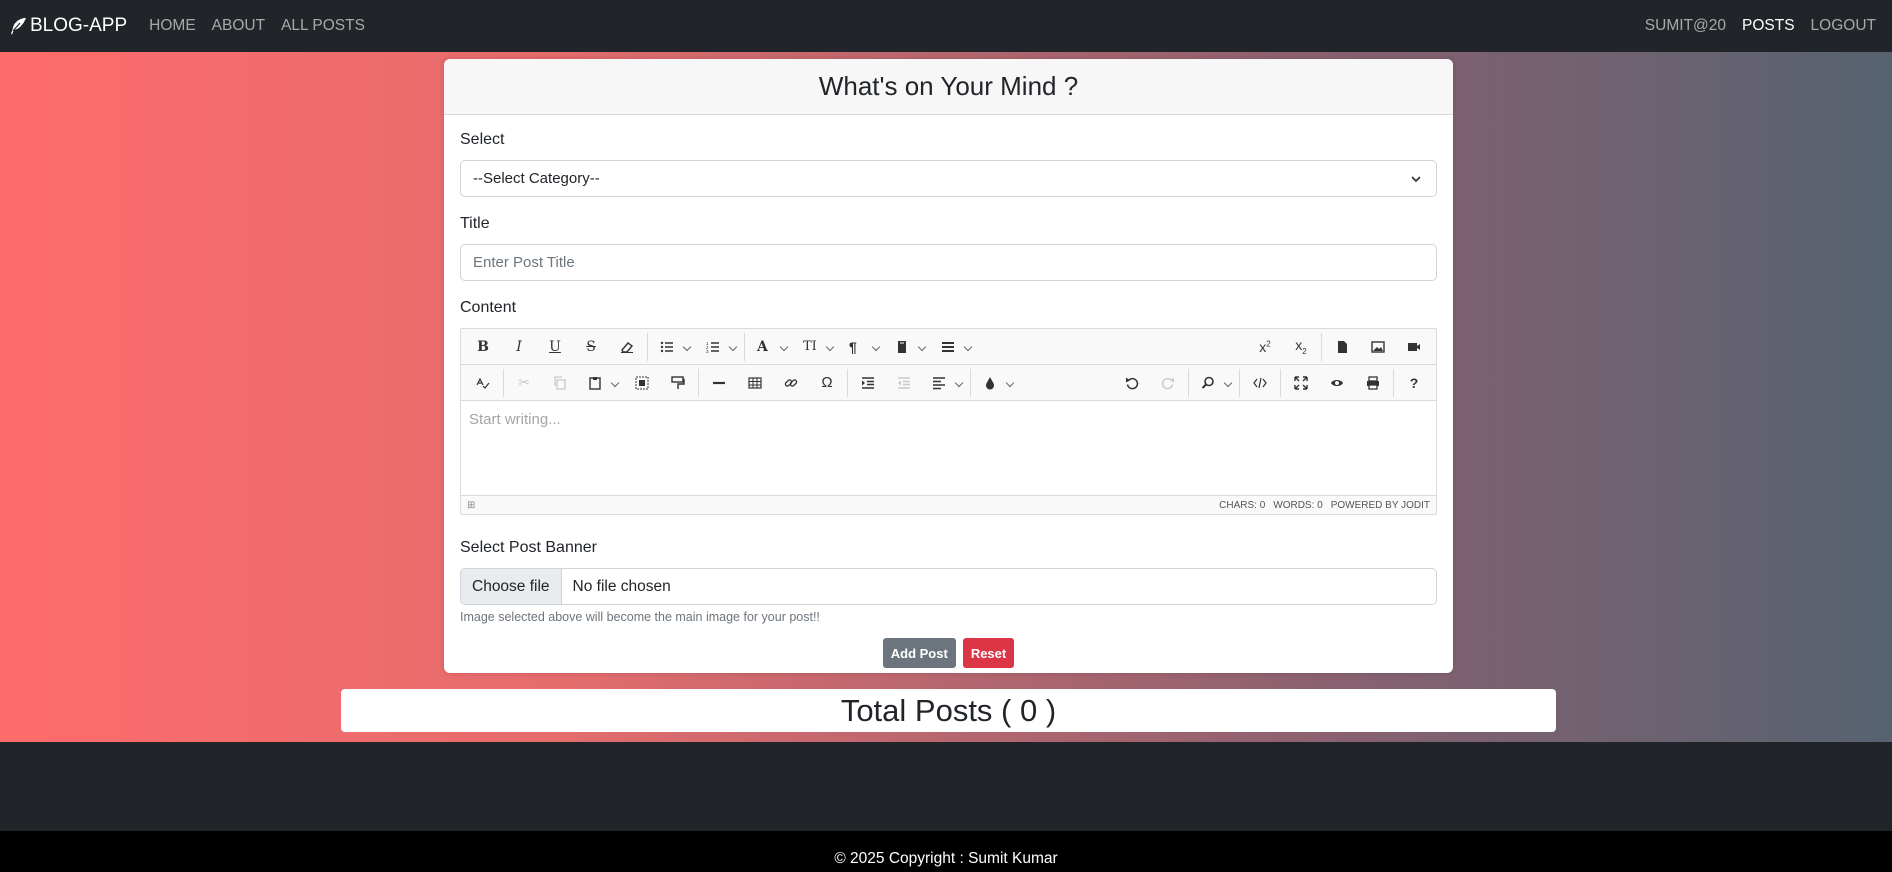 This screenshot has height=872, width=1892. What do you see at coordinates (1843, 26) in the screenshot?
I see `nav-logout: LOGOUT` at bounding box center [1843, 26].